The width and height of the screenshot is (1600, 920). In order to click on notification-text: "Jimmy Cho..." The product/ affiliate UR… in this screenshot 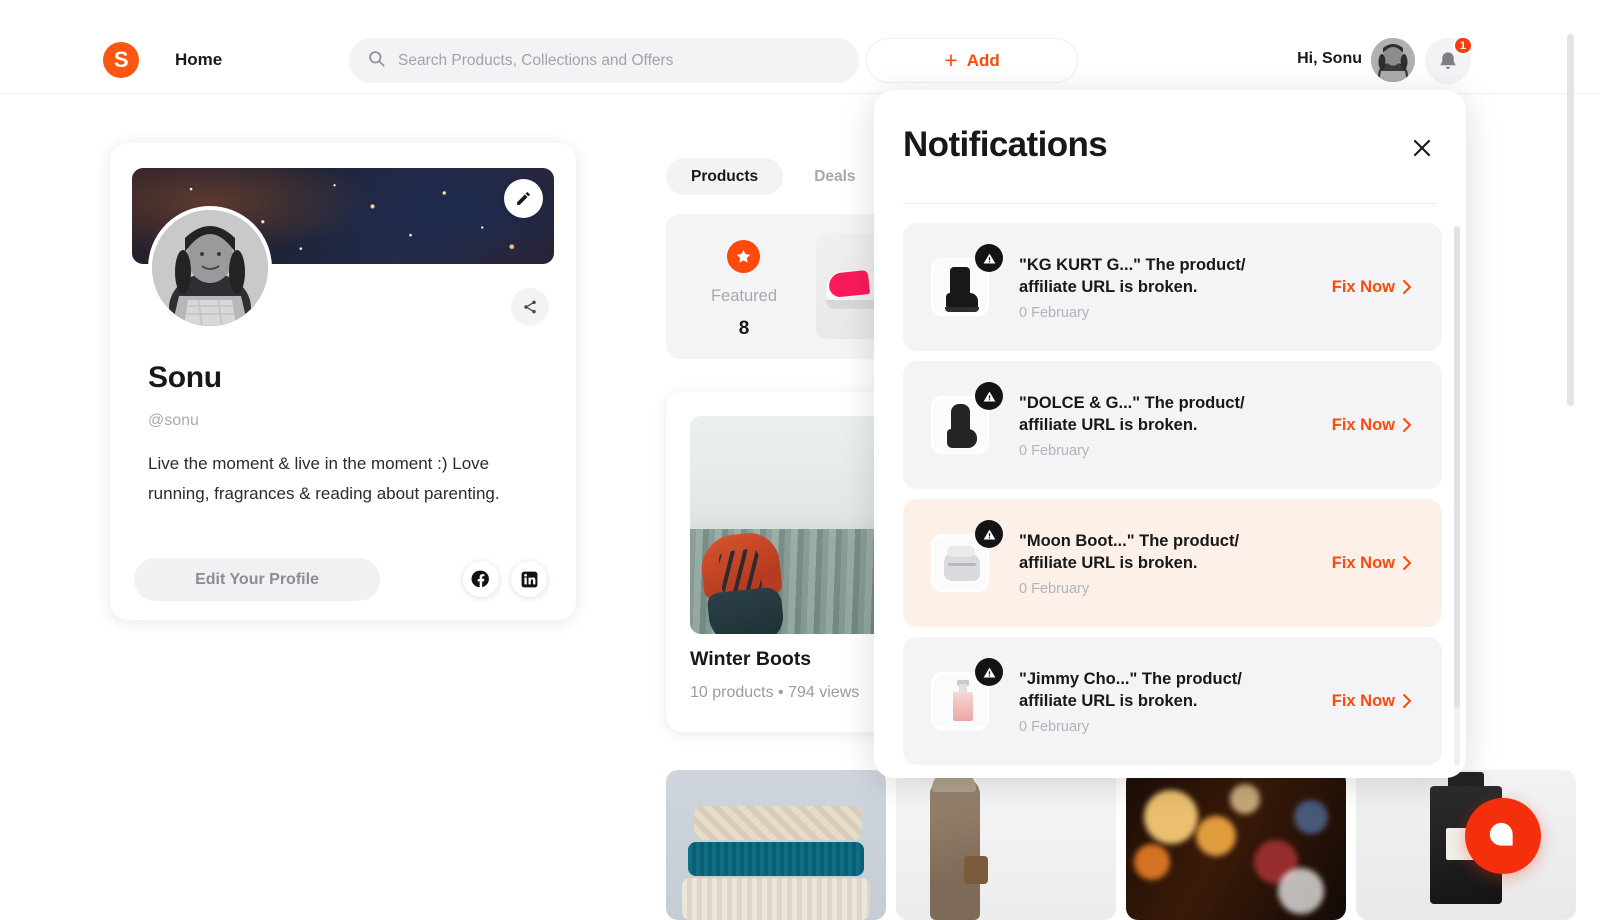, I will do `click(1175, 701)`.